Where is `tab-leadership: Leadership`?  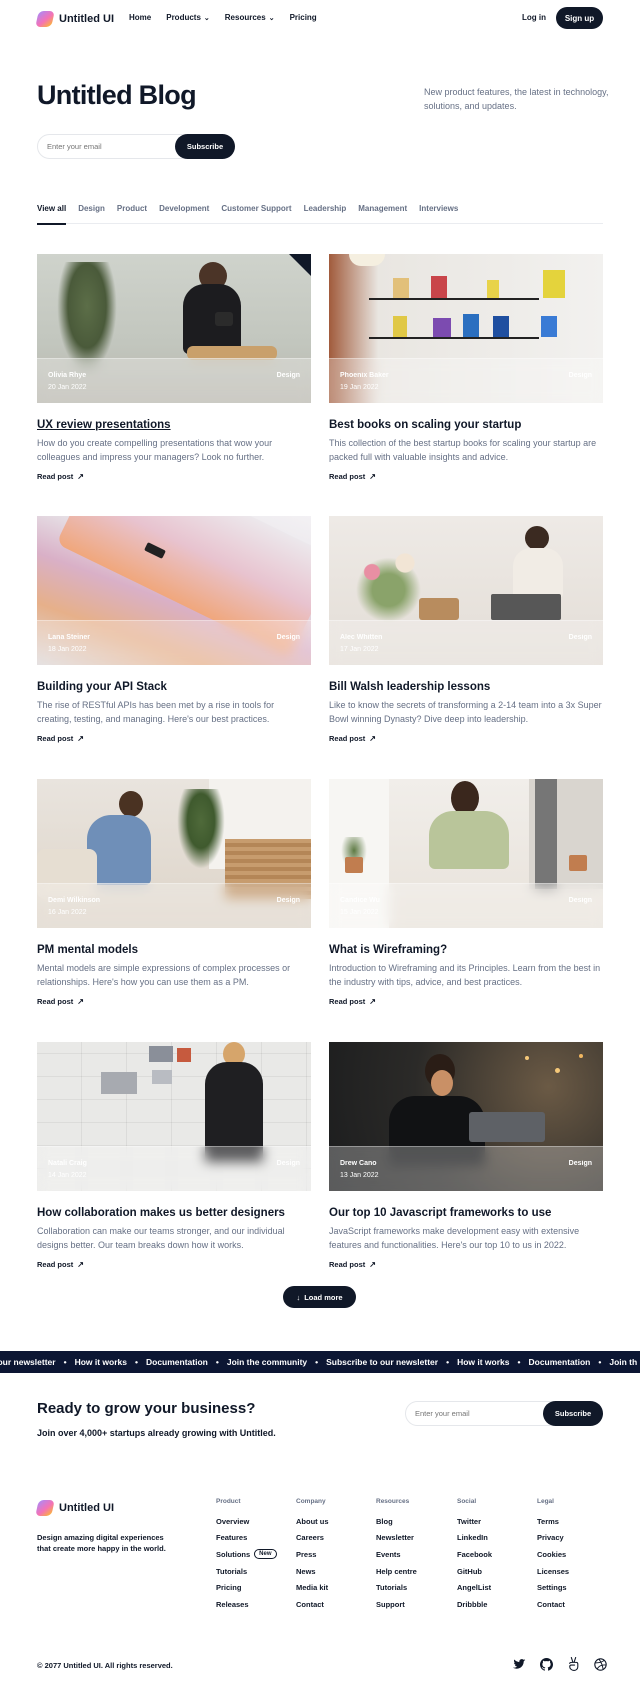
tab-leadership: Leadership is located at coordinates (325, 214).